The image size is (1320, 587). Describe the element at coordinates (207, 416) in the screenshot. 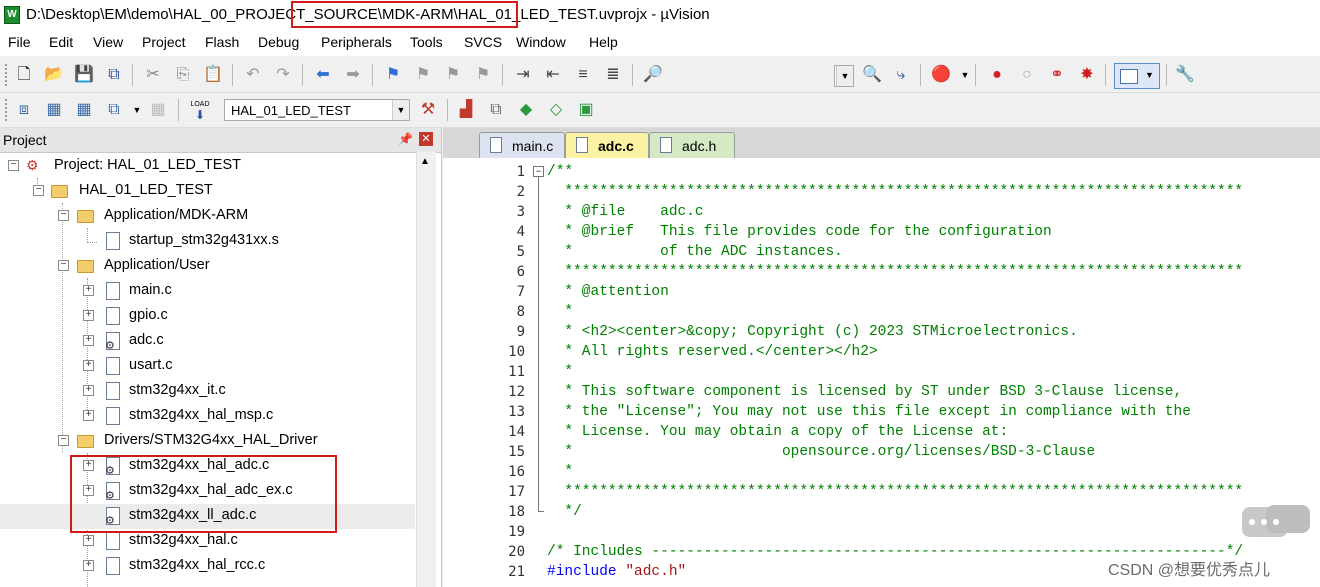

I see `tree-file: + stm32g4xx_hal_msp.c` at that location.